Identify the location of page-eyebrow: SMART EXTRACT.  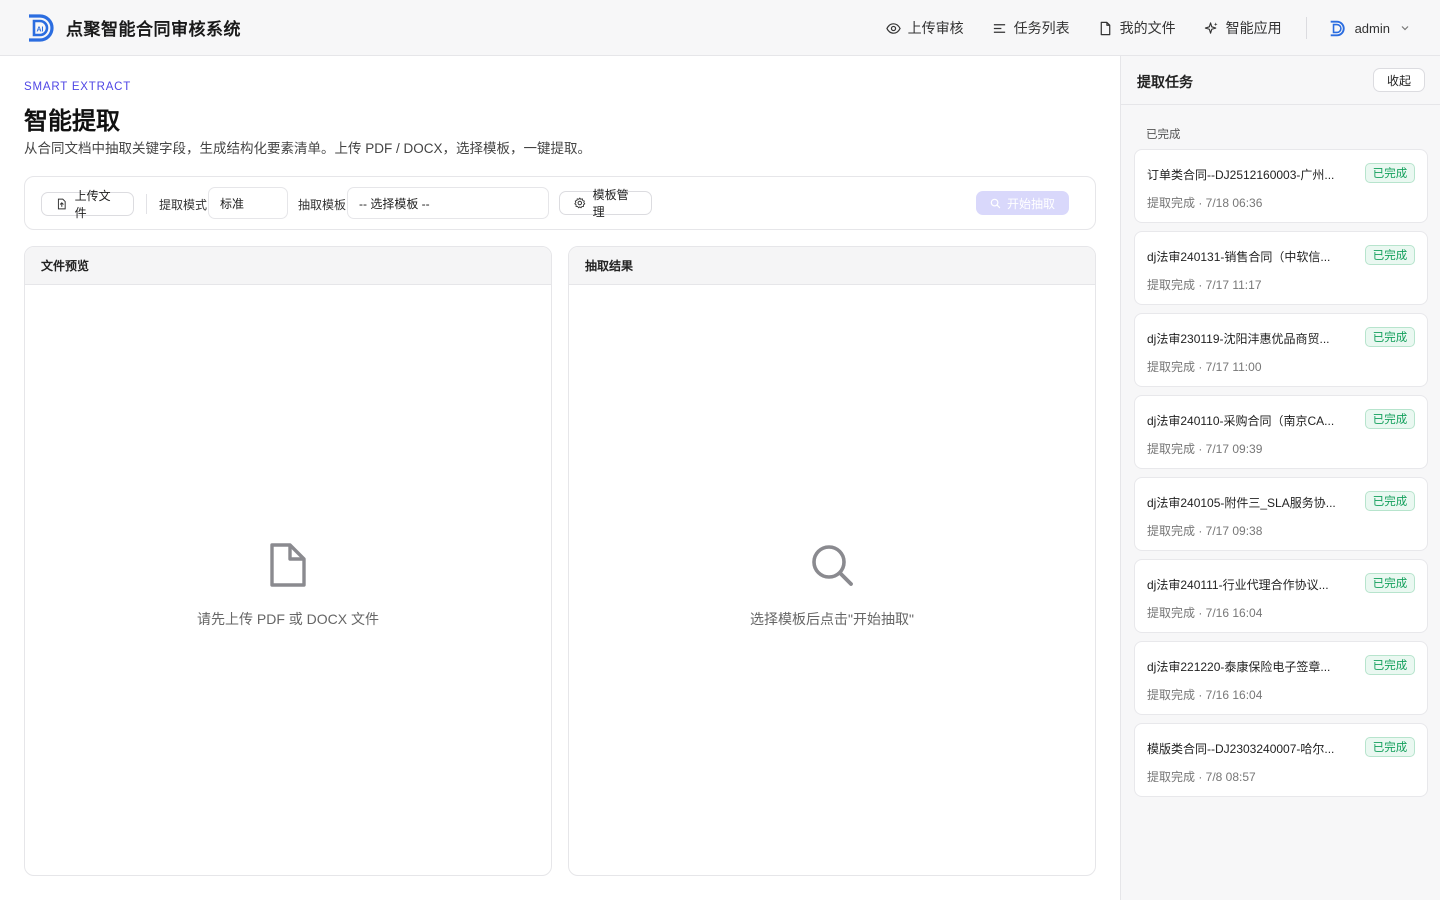
(78, 87).